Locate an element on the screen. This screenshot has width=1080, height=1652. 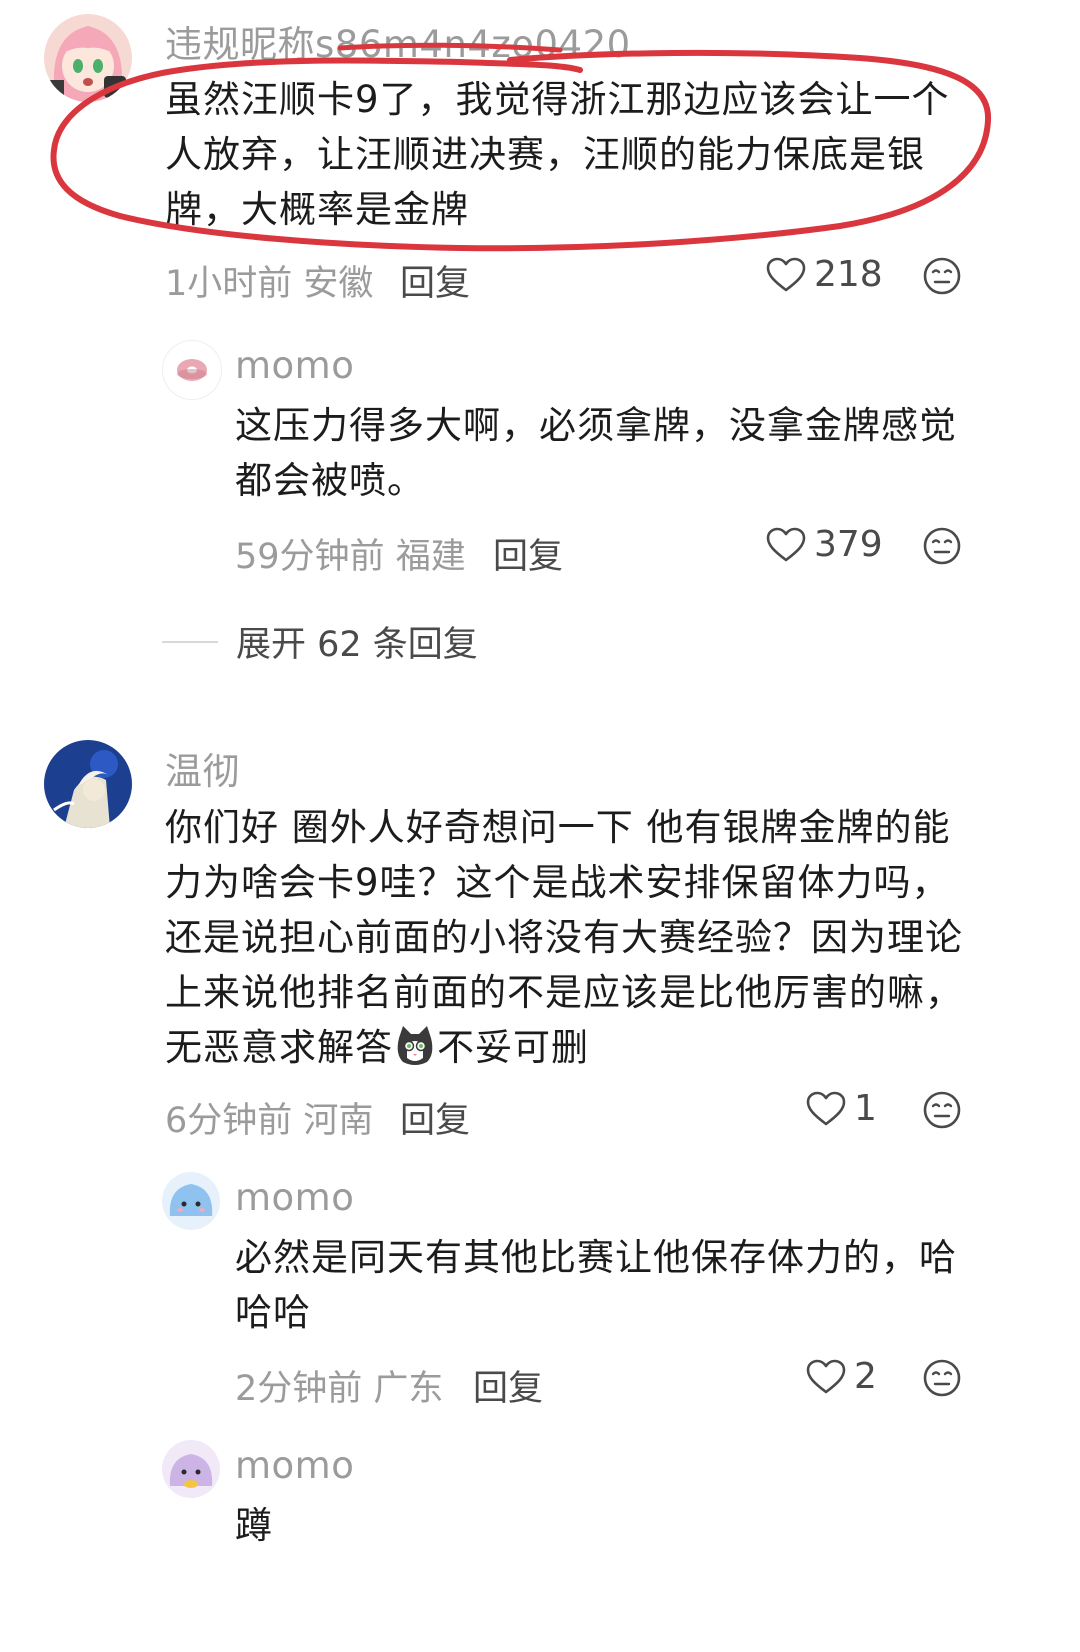
like-button: 1 is located at coordinates (841, 1108).